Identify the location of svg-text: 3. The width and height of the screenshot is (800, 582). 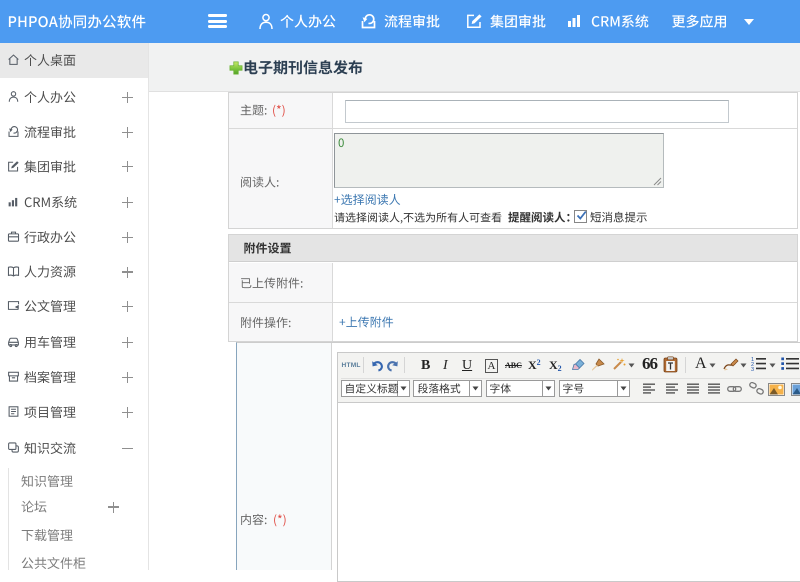
(752, 369).